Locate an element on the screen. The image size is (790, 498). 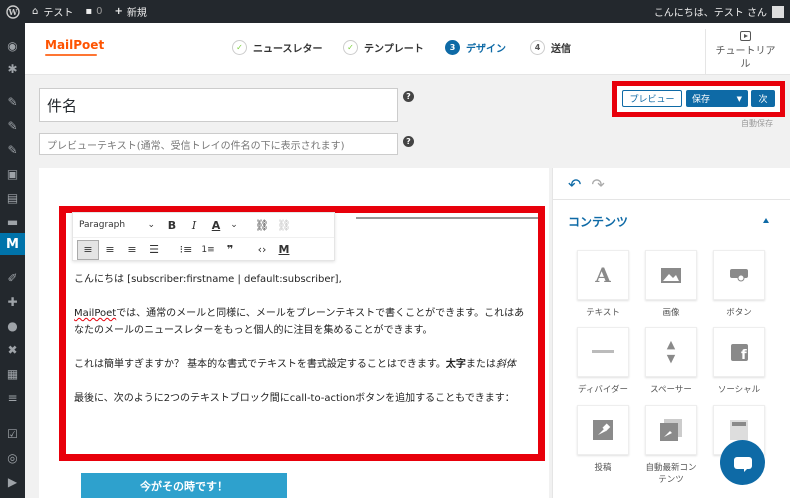
collapse-icon is located at coordinates (766, 220).